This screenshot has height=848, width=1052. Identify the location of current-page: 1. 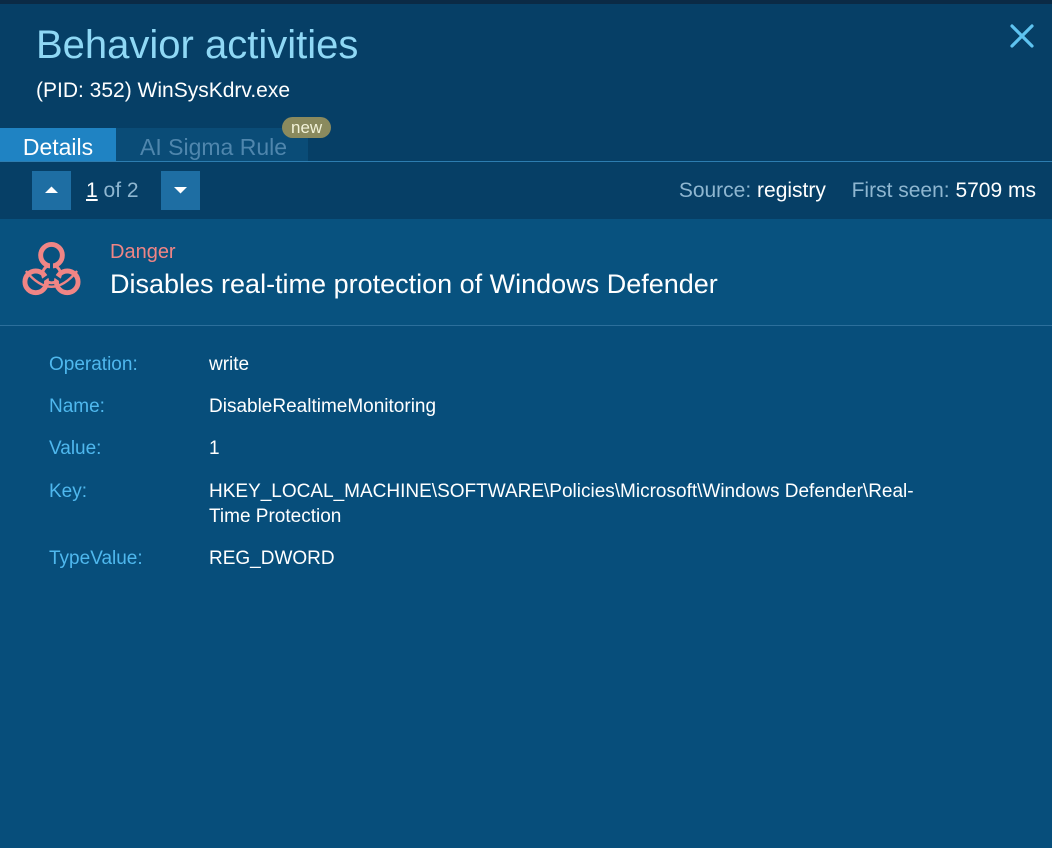
(92, 190).